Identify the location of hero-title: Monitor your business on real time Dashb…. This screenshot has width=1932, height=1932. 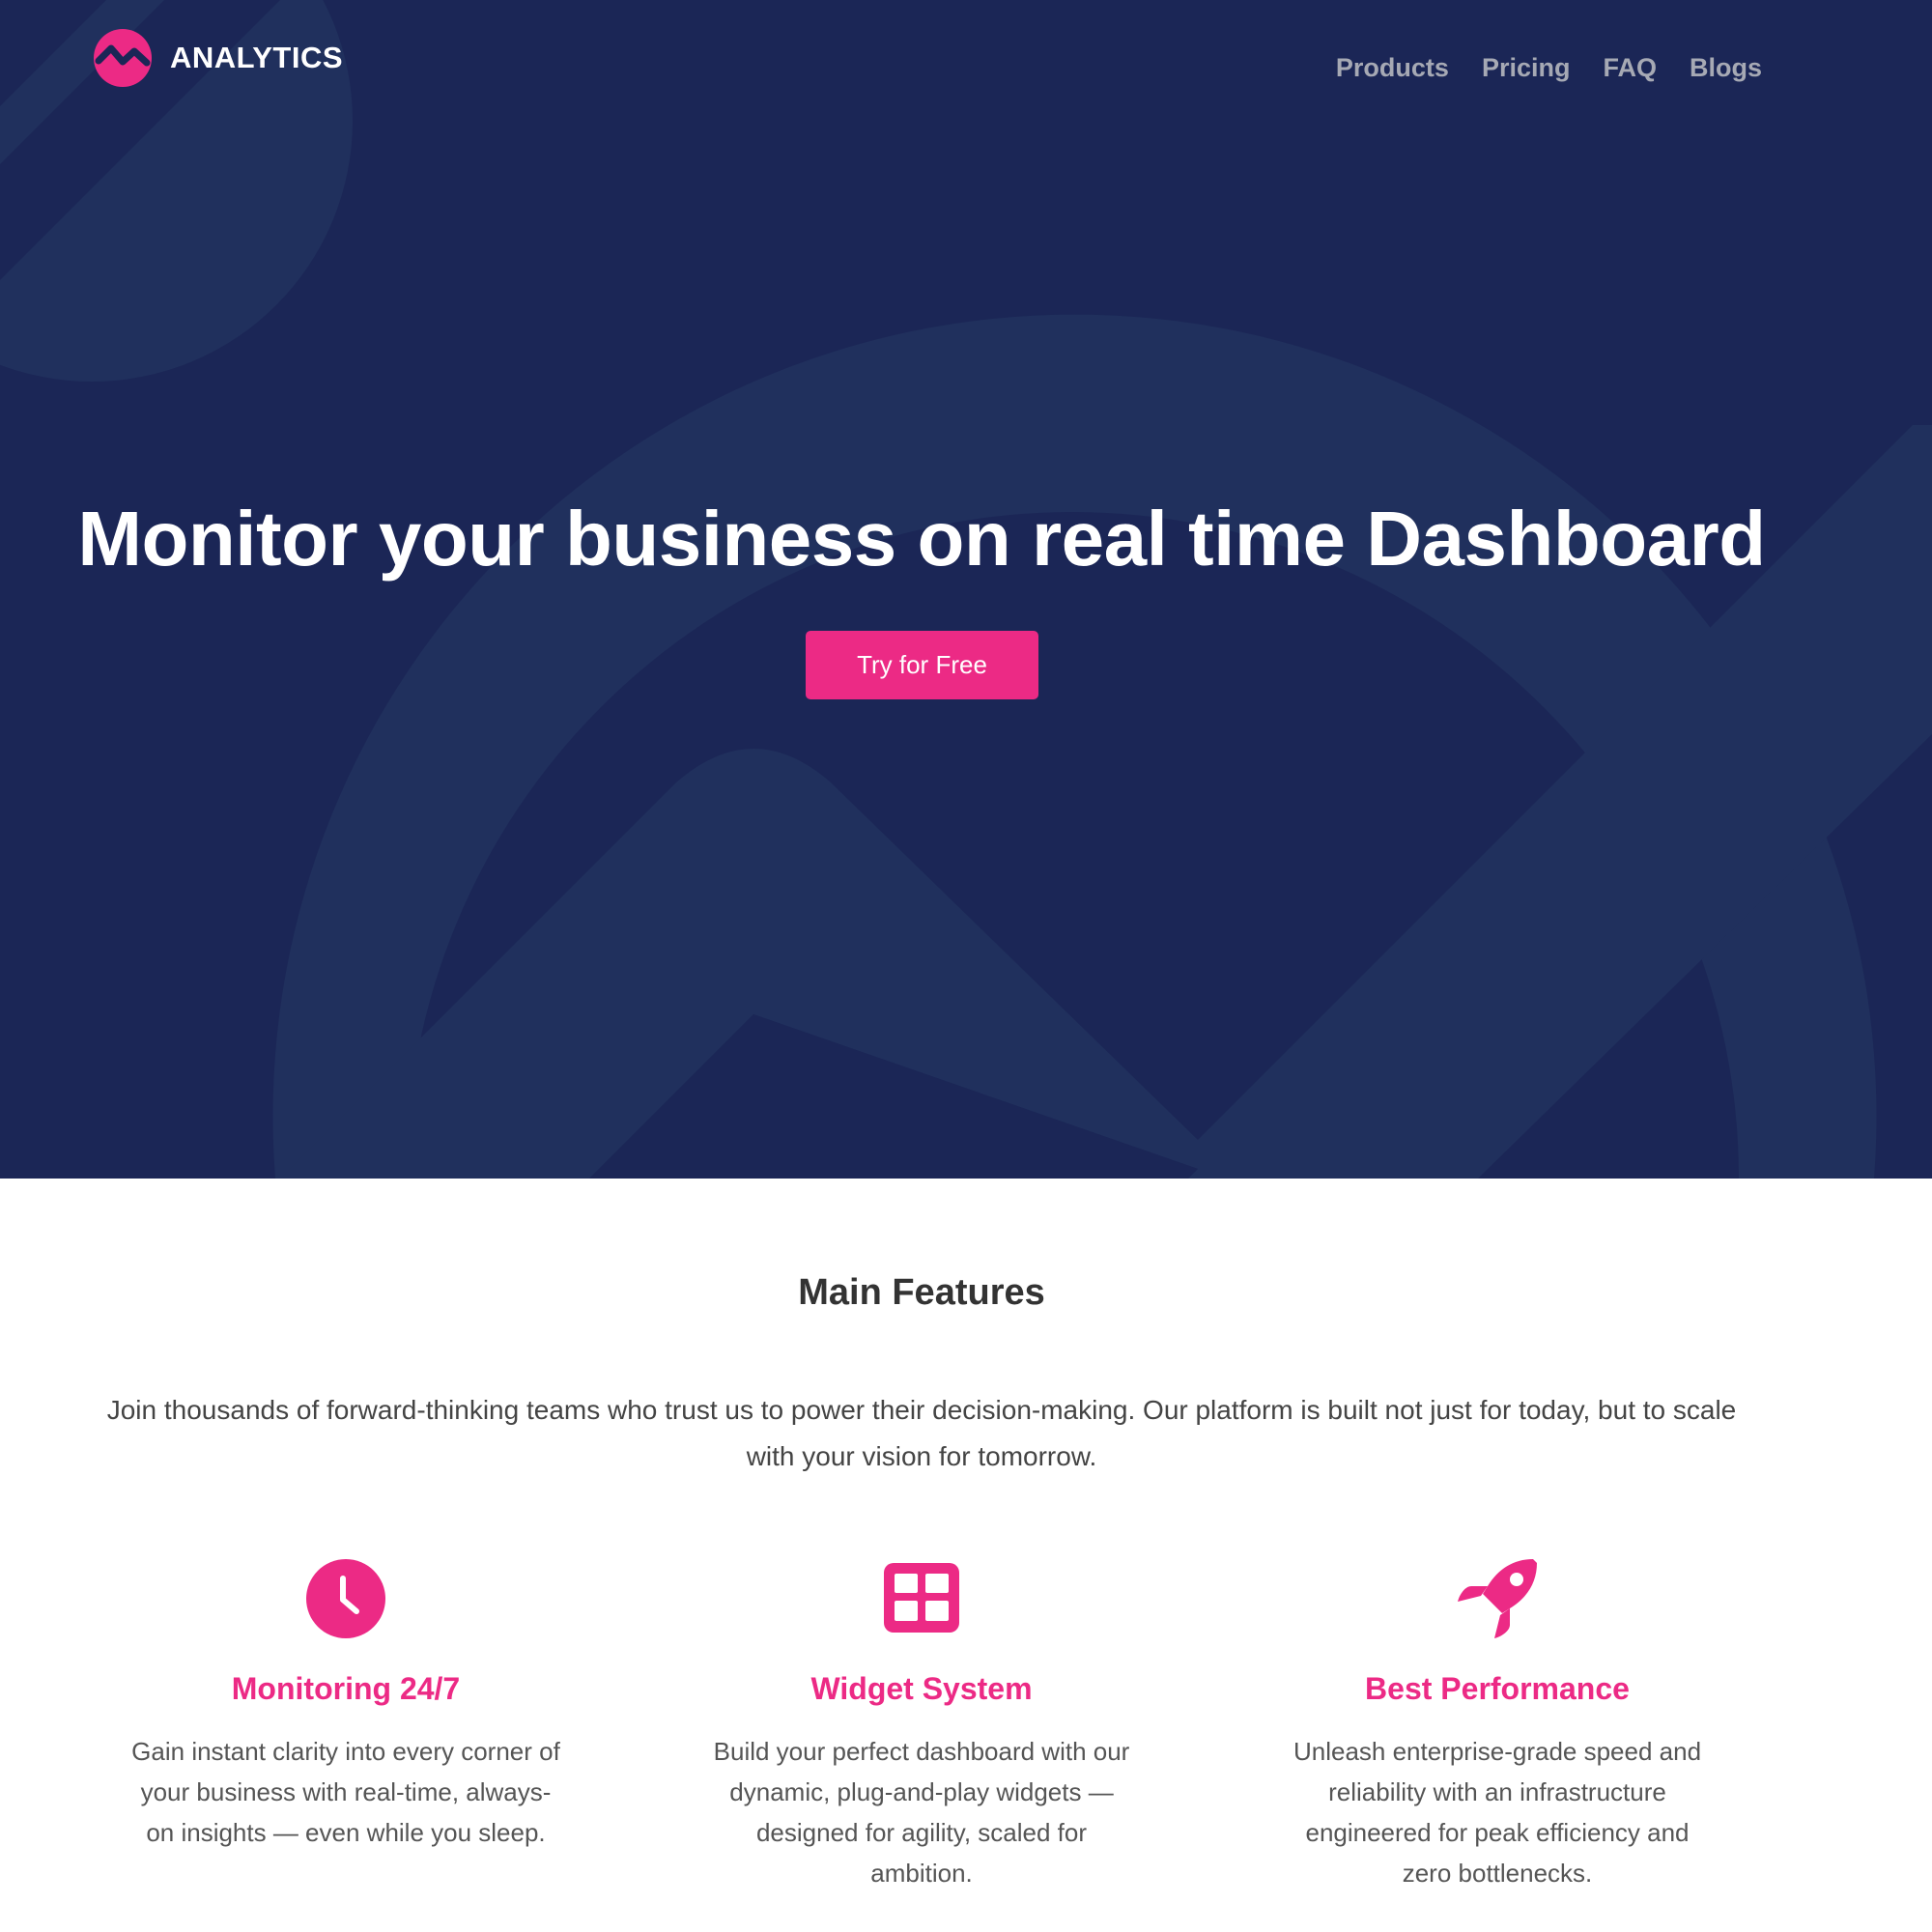
(921, 539).